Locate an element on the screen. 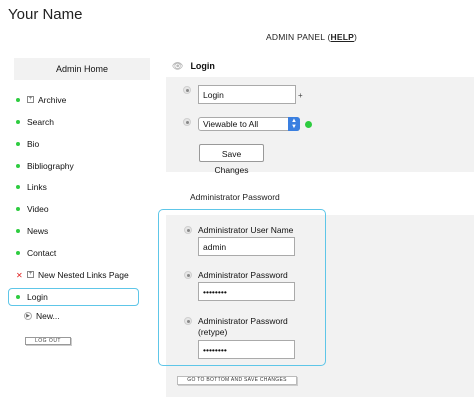  password-retype-label: Administrator Password (retype) is located at coordinates (243, 327).